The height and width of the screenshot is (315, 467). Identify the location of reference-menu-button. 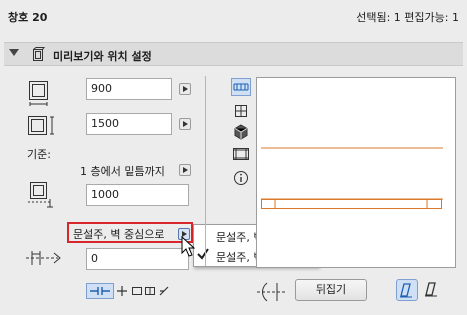
(185, 170).